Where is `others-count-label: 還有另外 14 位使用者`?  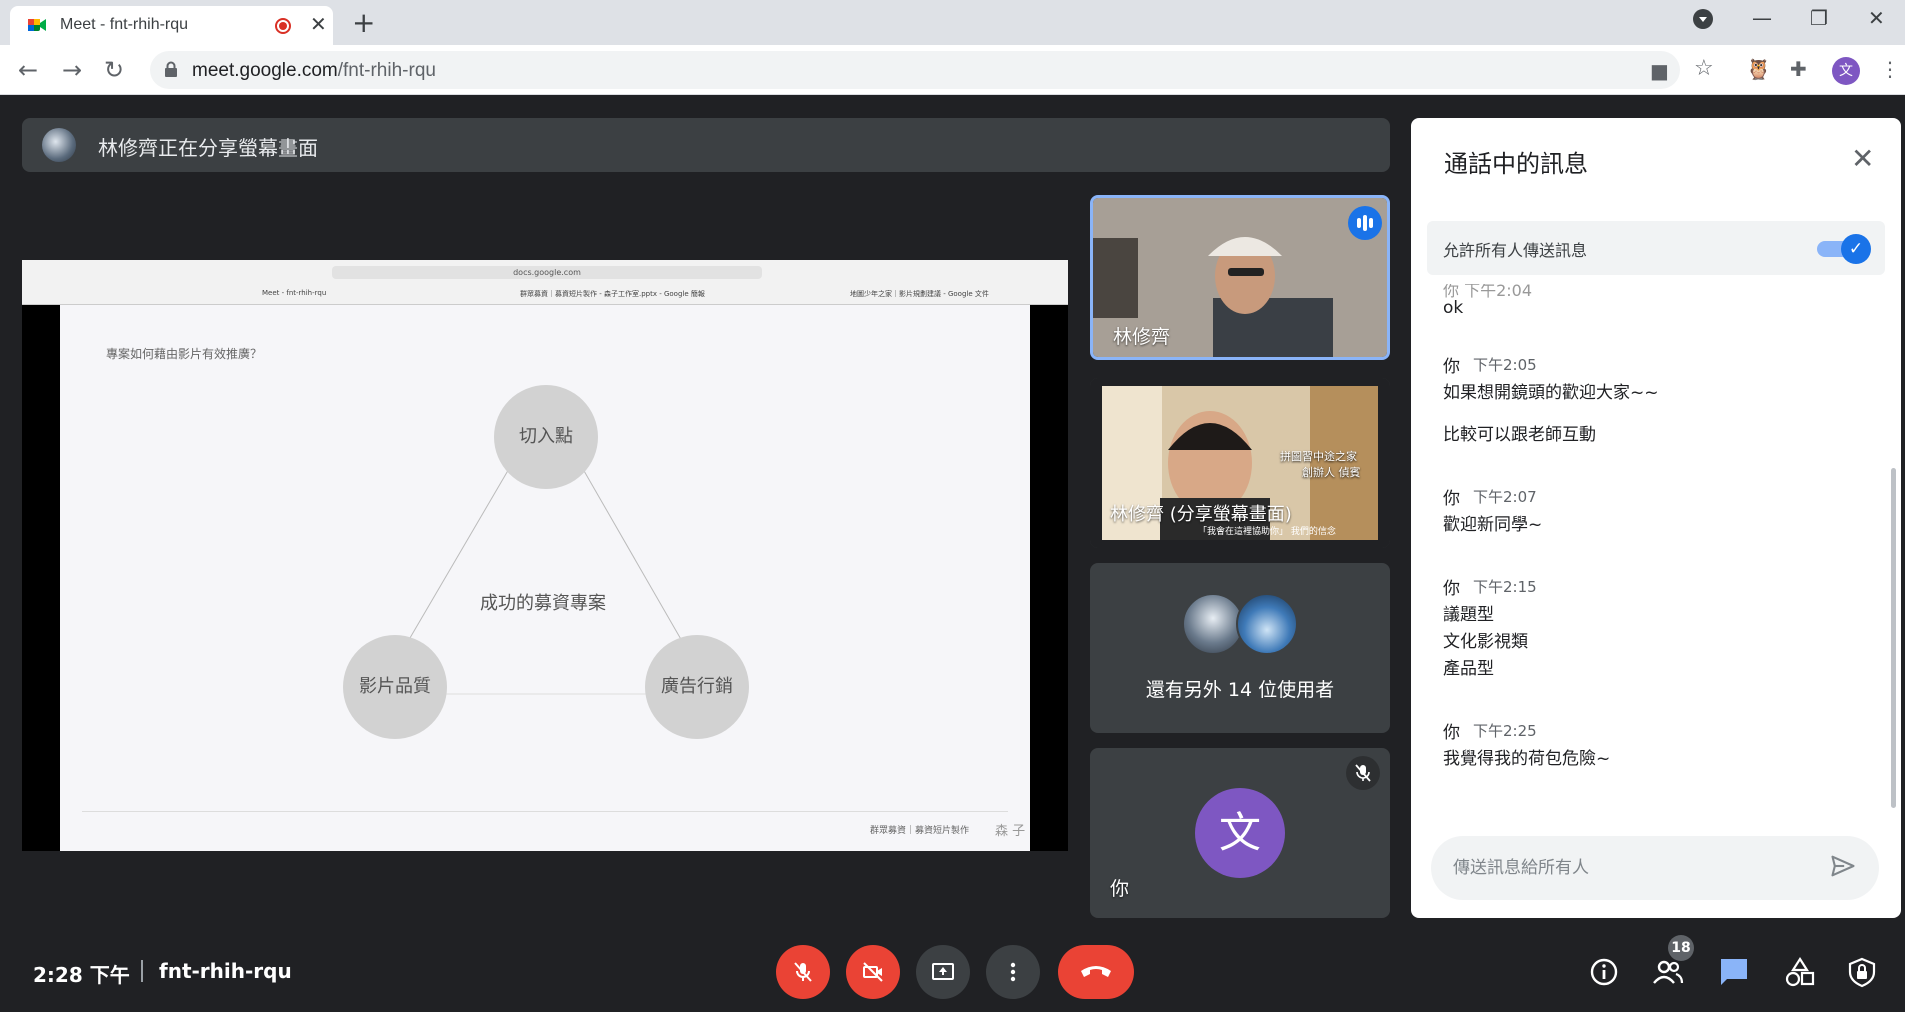 others-count-label: 還有另外 14 位使用者 is located at coordinates (1240, 690).